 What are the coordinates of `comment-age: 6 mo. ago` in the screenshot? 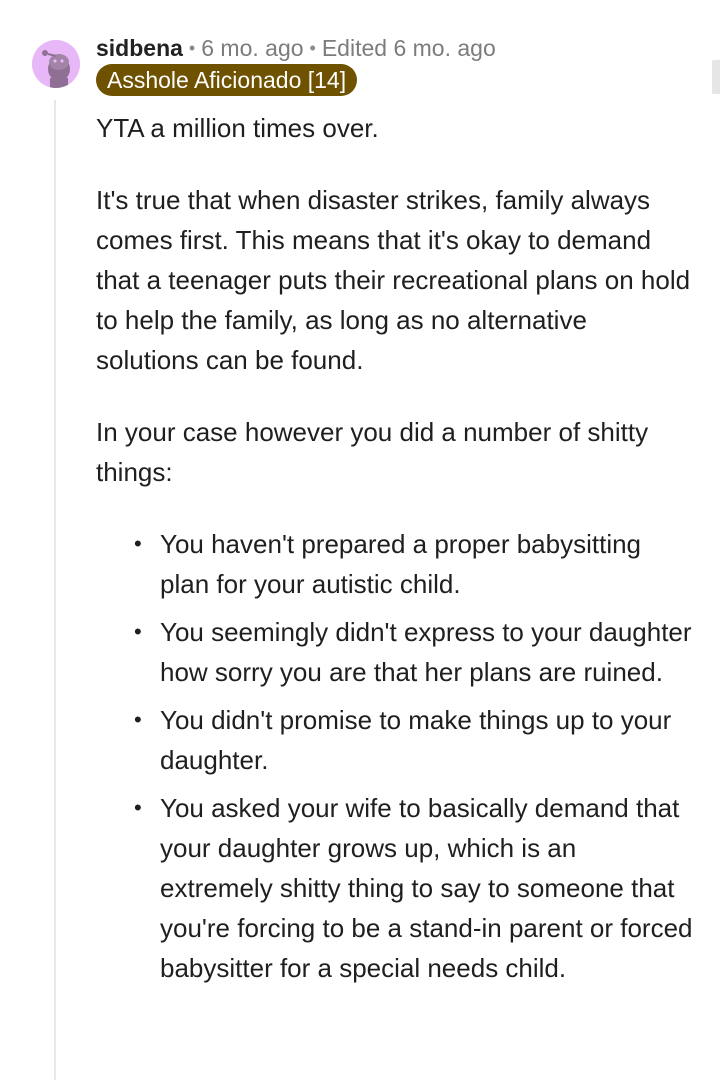 It's located at (252, 48).